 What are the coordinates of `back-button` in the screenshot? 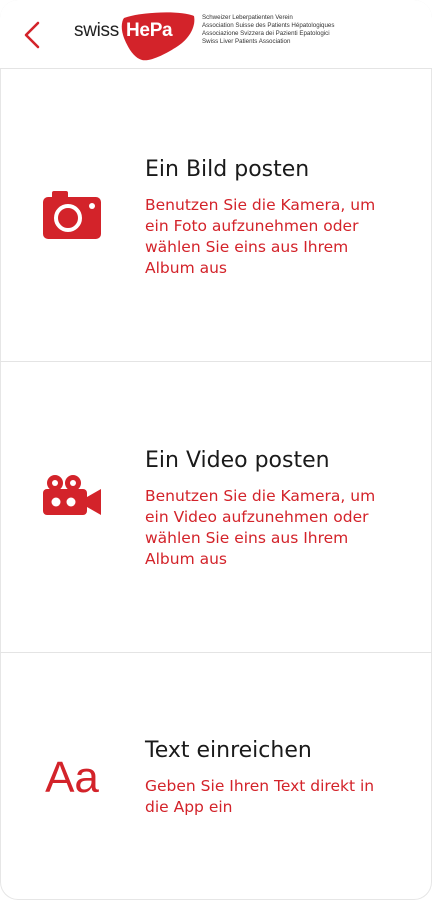 It's located at (33, 35).